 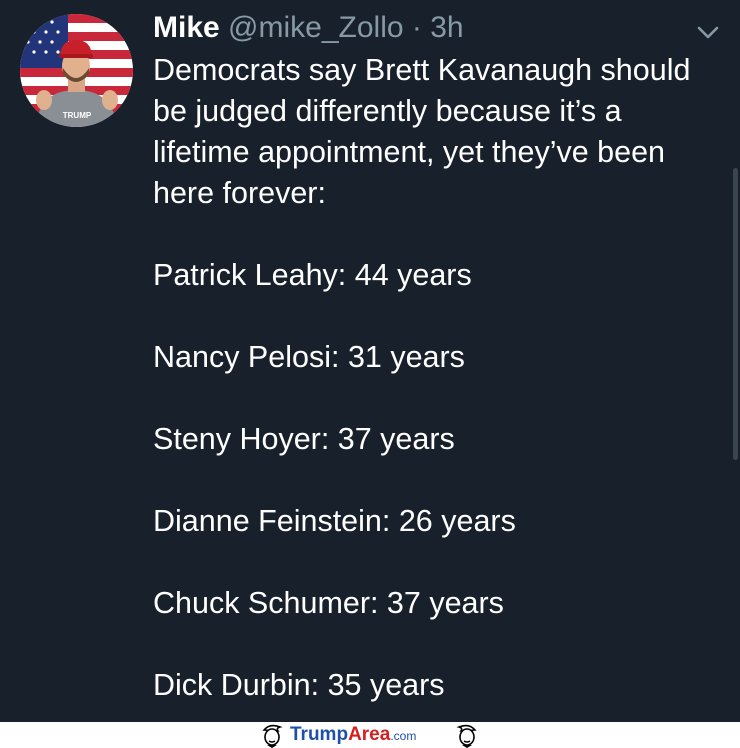 What do you see at coordinates (309, 357) in the screenshot?
I see `list-item: Nancy Pelosi: 31 years` at bounding box center [309, 357].